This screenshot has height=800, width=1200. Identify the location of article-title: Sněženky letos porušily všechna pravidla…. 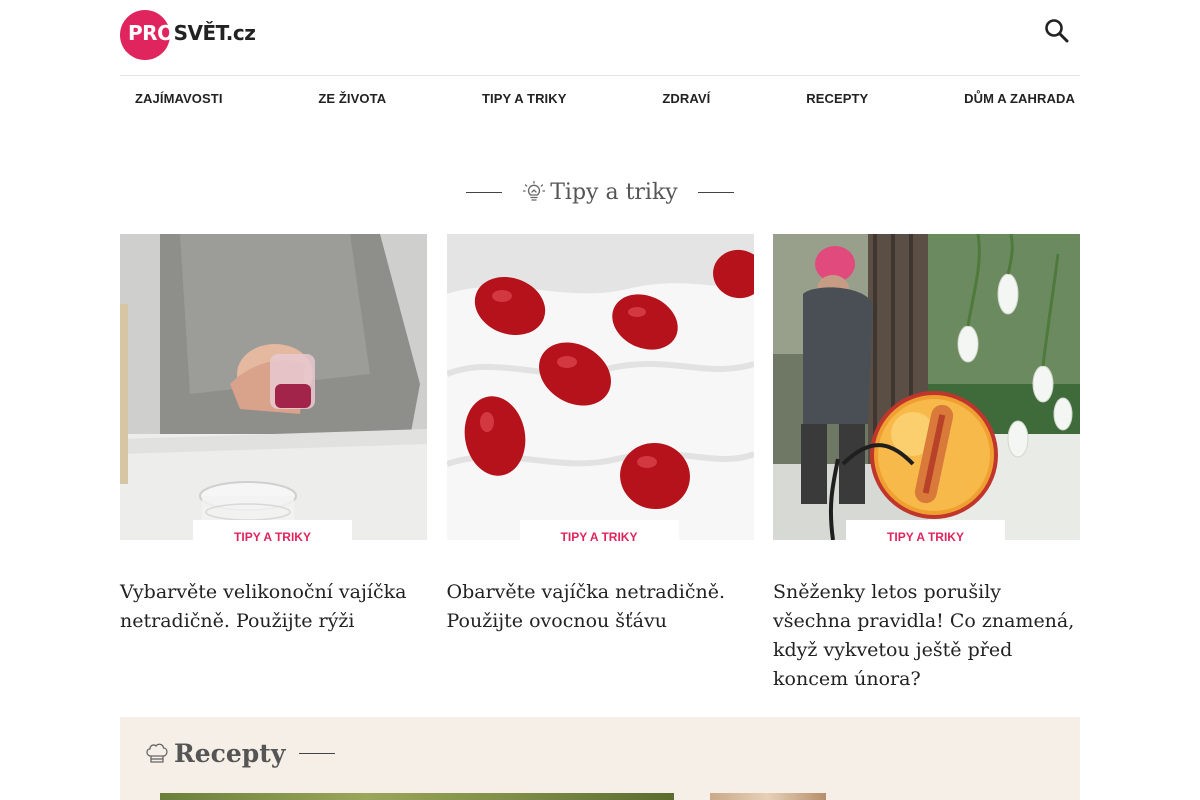
(926, 636).